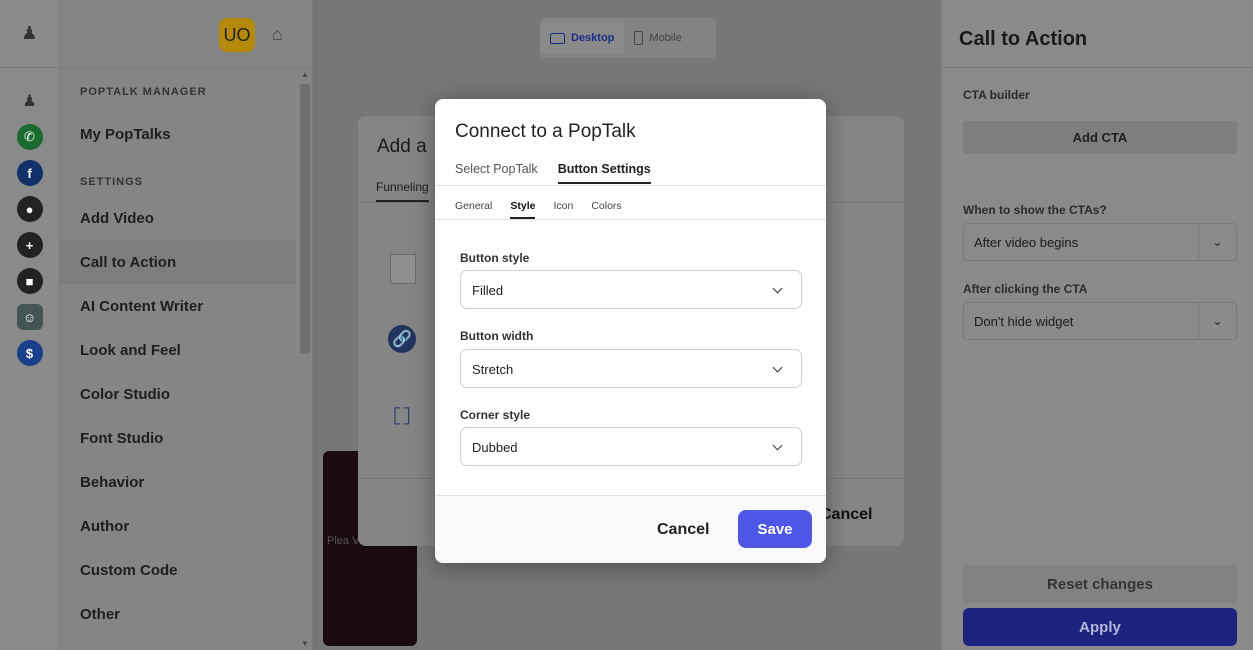 Image resolution: width=1253 pixels, height=650 pixels. What do you see at coordinates (495, 258) in the screenshot?
I see `button-style-label: Button style` at bounding box center [495, 258].